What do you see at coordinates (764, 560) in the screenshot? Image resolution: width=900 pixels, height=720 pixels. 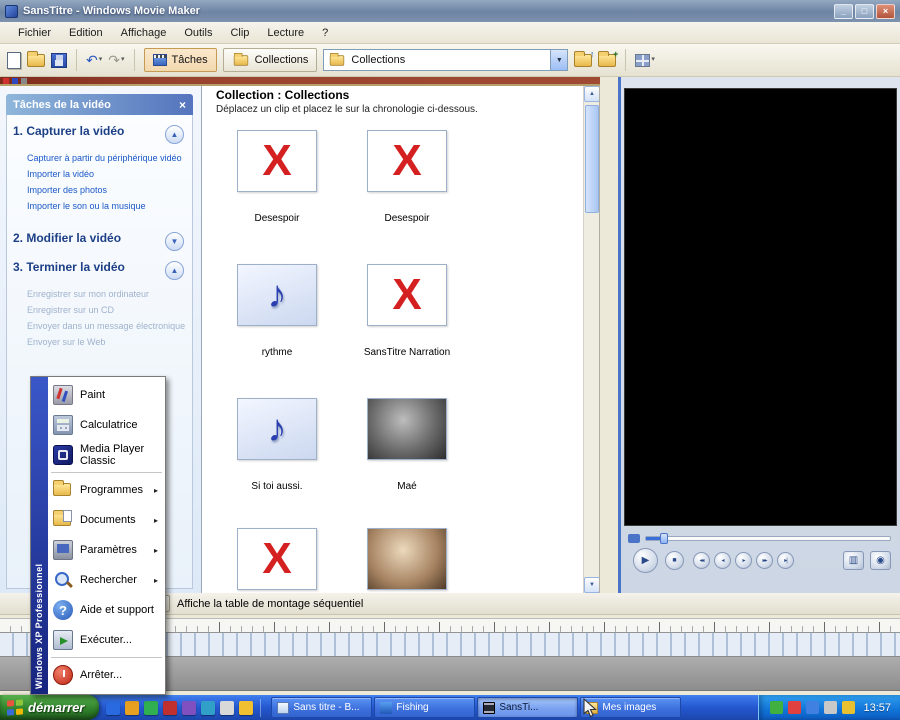 I see `seek-forward-button: ▸▸` at bounding box center [764, 560].